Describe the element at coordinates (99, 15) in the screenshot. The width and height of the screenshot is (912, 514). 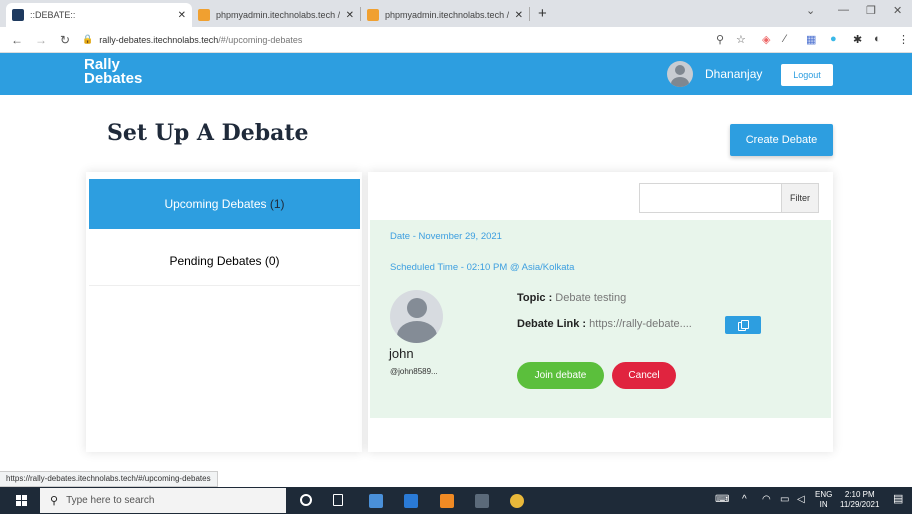
I see `browser-tab-debate: ::DEBATE:: ✕` at that location.